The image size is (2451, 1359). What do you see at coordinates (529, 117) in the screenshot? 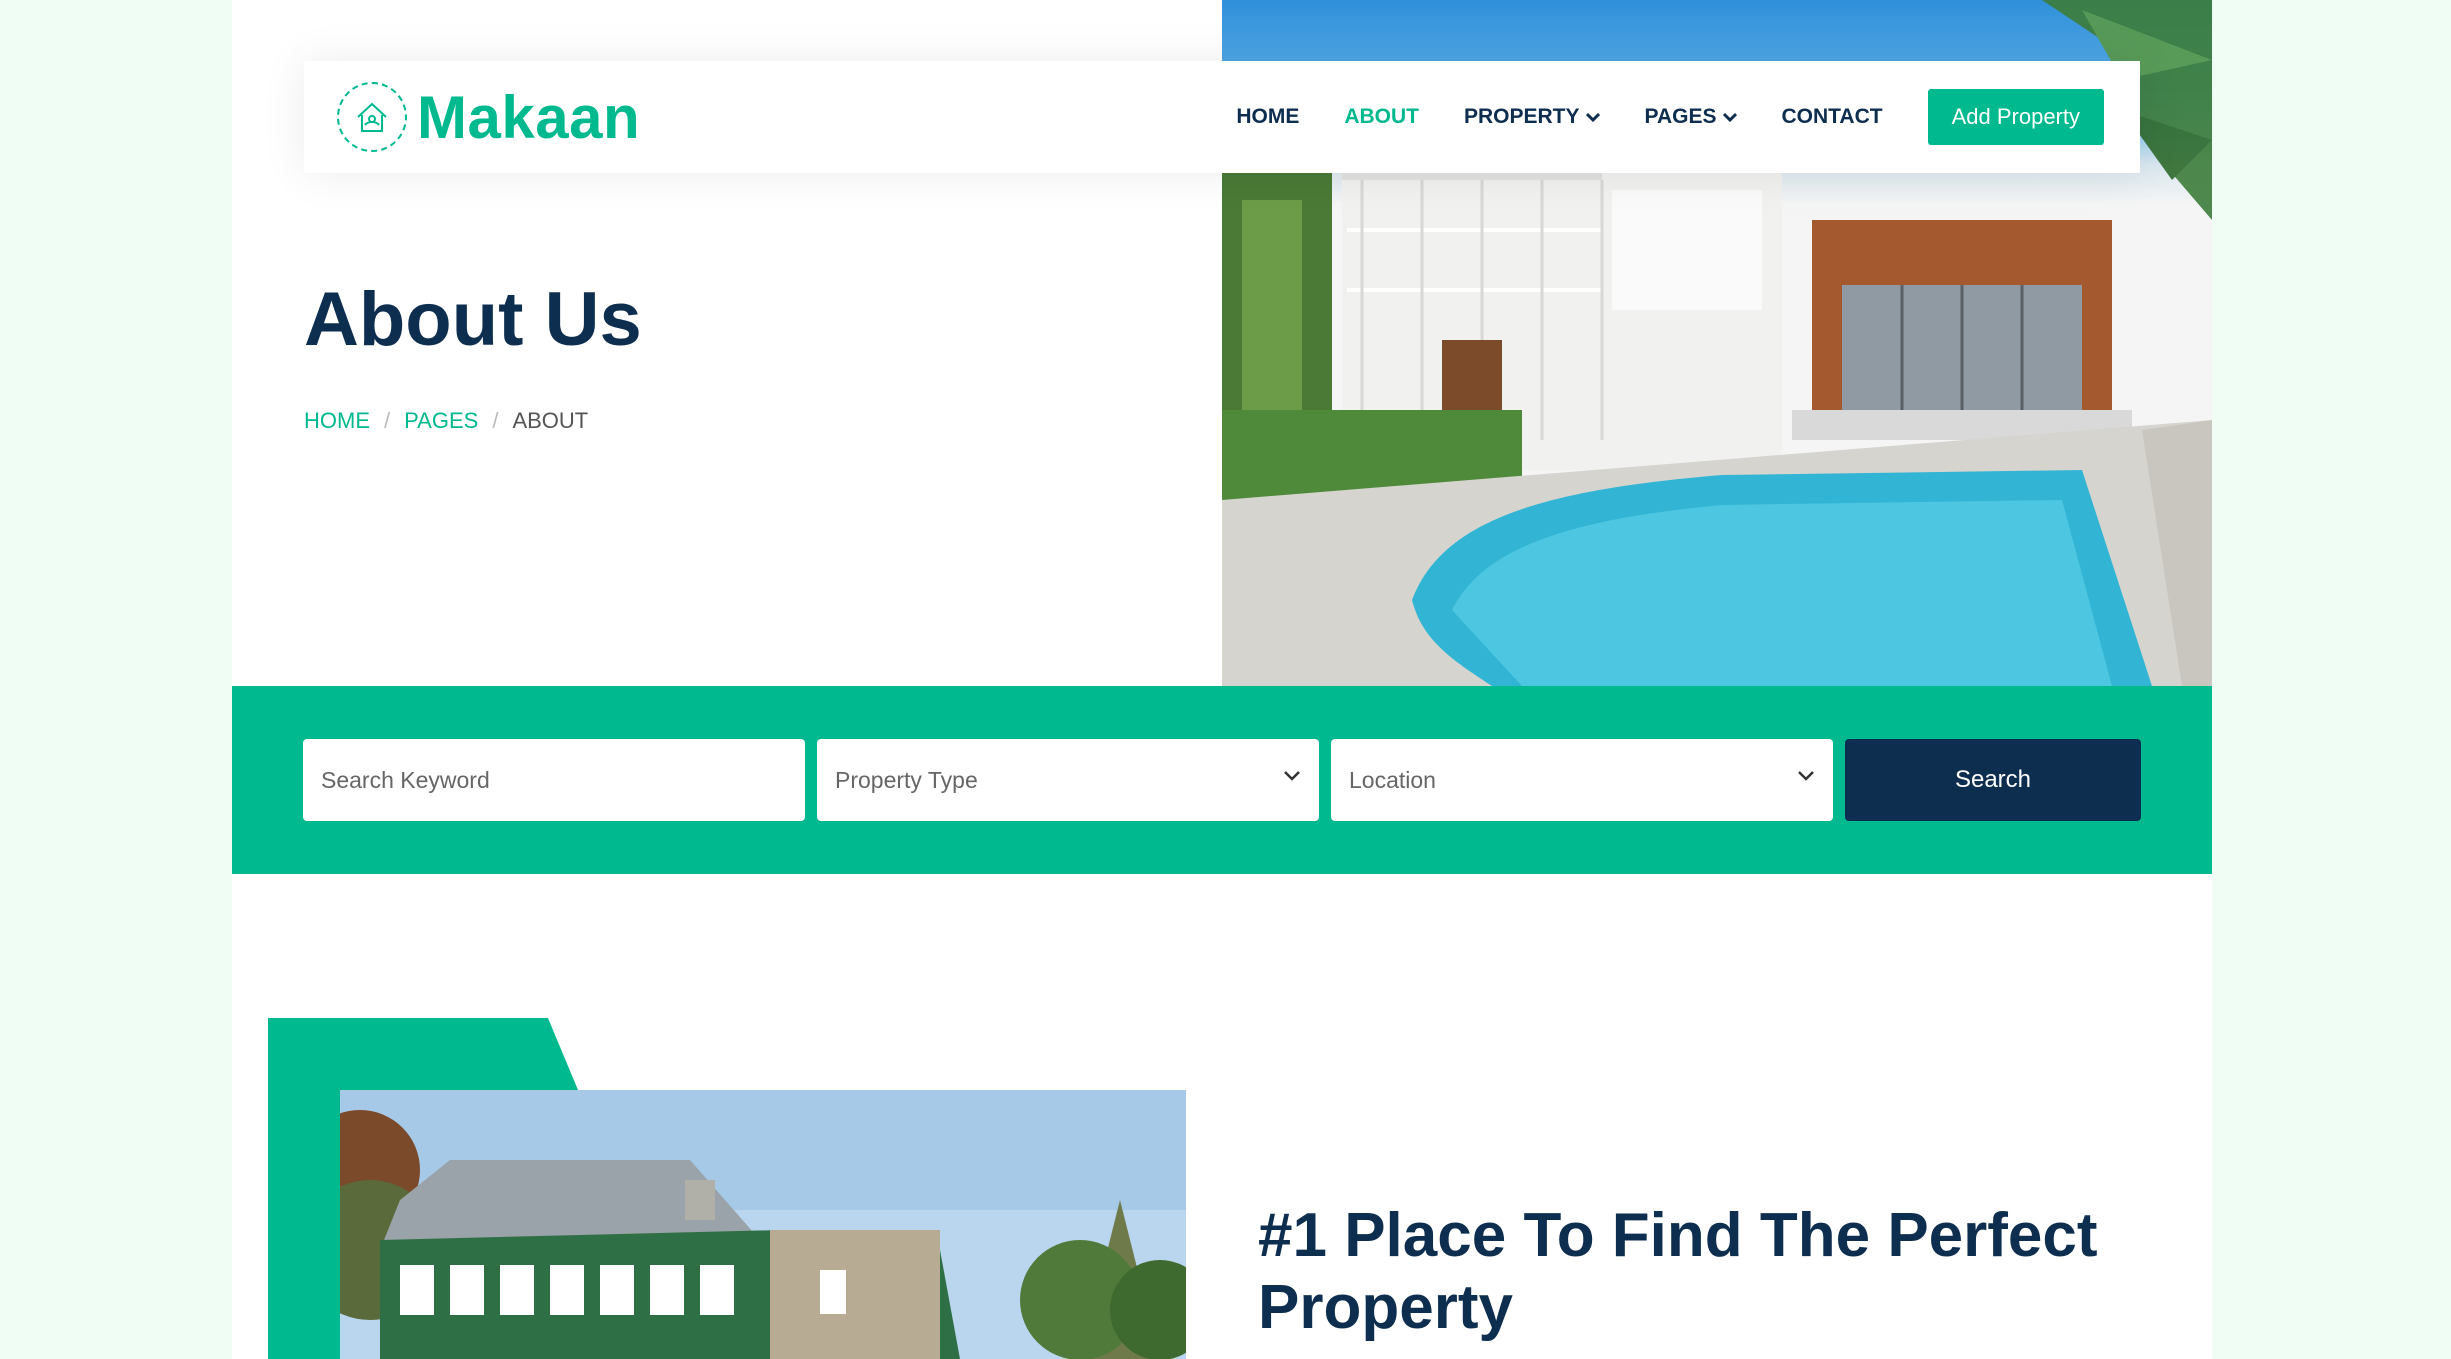
I see `brand-name: Makaan` at bounding box center [529, 117].